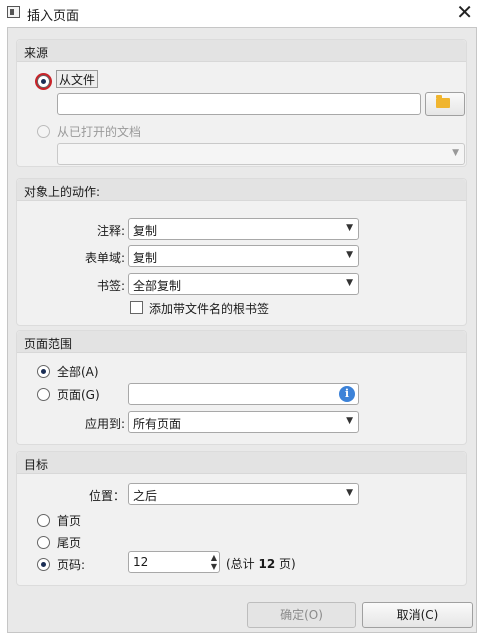 The width and height of the screenshot is (483, 640). I want to click on page-range-group-title: 页面范围, so click(48, 344).